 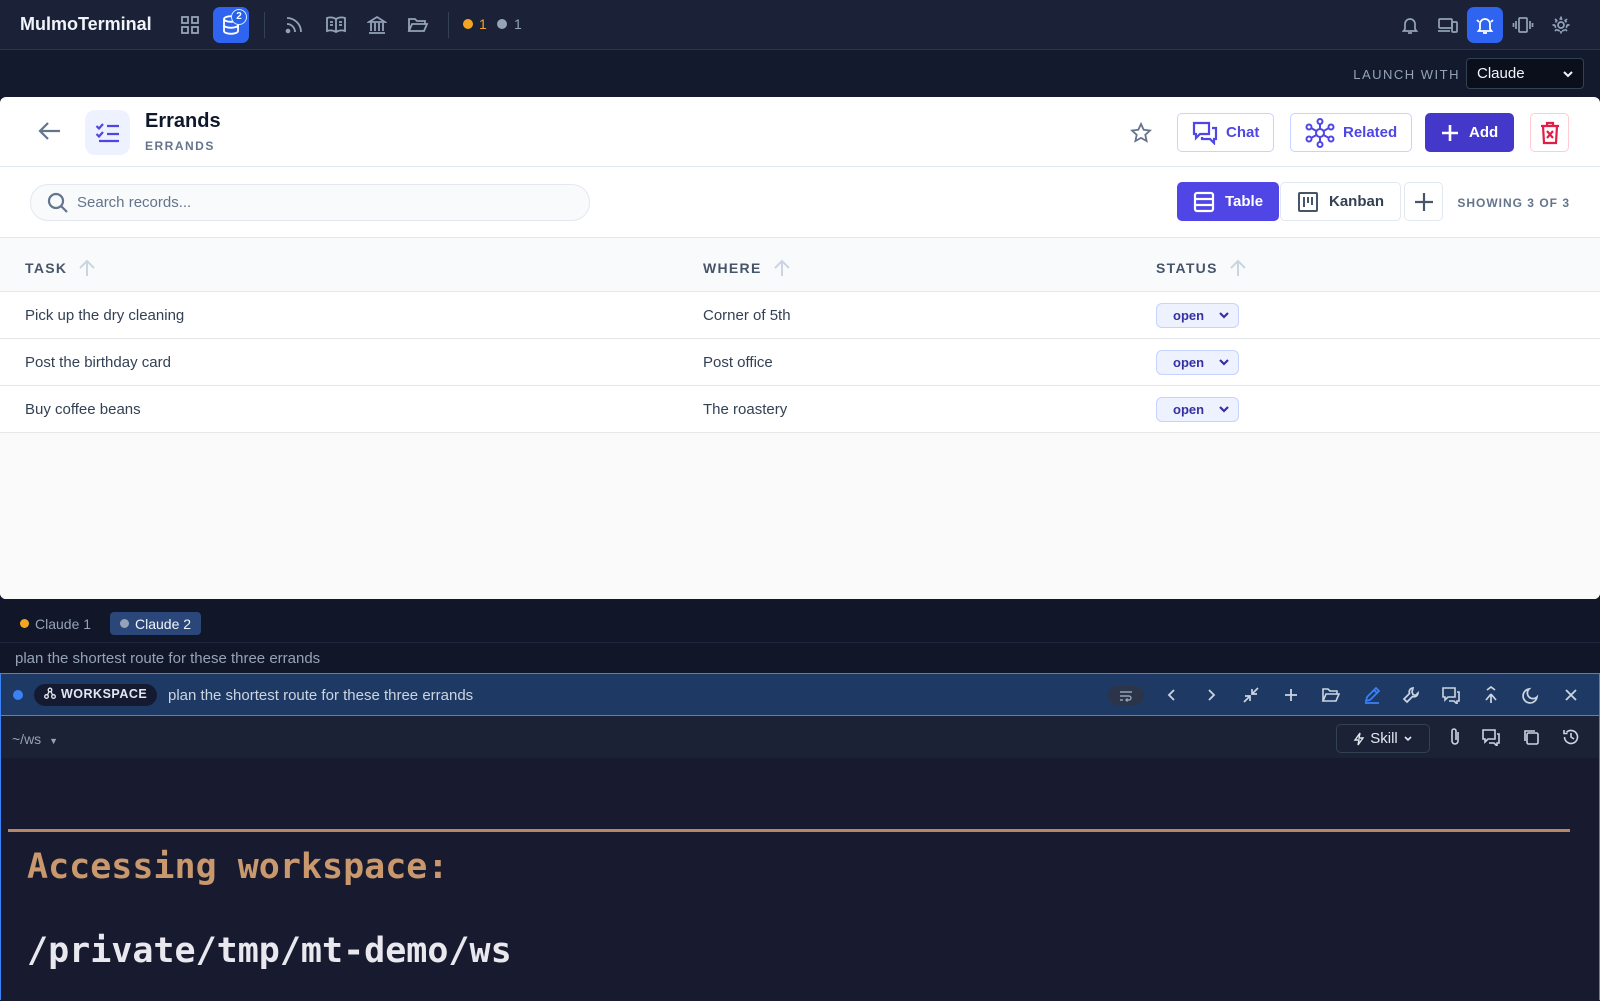 I want to click on tab-claude-2: Claude 2, so click(x=156, y=623).